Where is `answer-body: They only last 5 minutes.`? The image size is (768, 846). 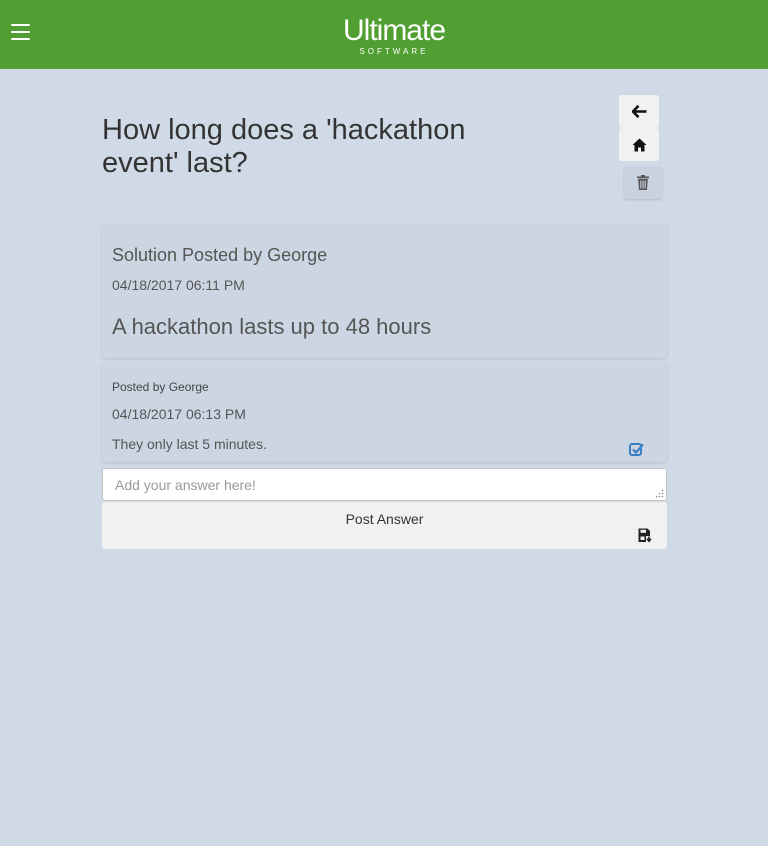 answer-body: They only last 5 minutes. is located at coordinates (189, 444).